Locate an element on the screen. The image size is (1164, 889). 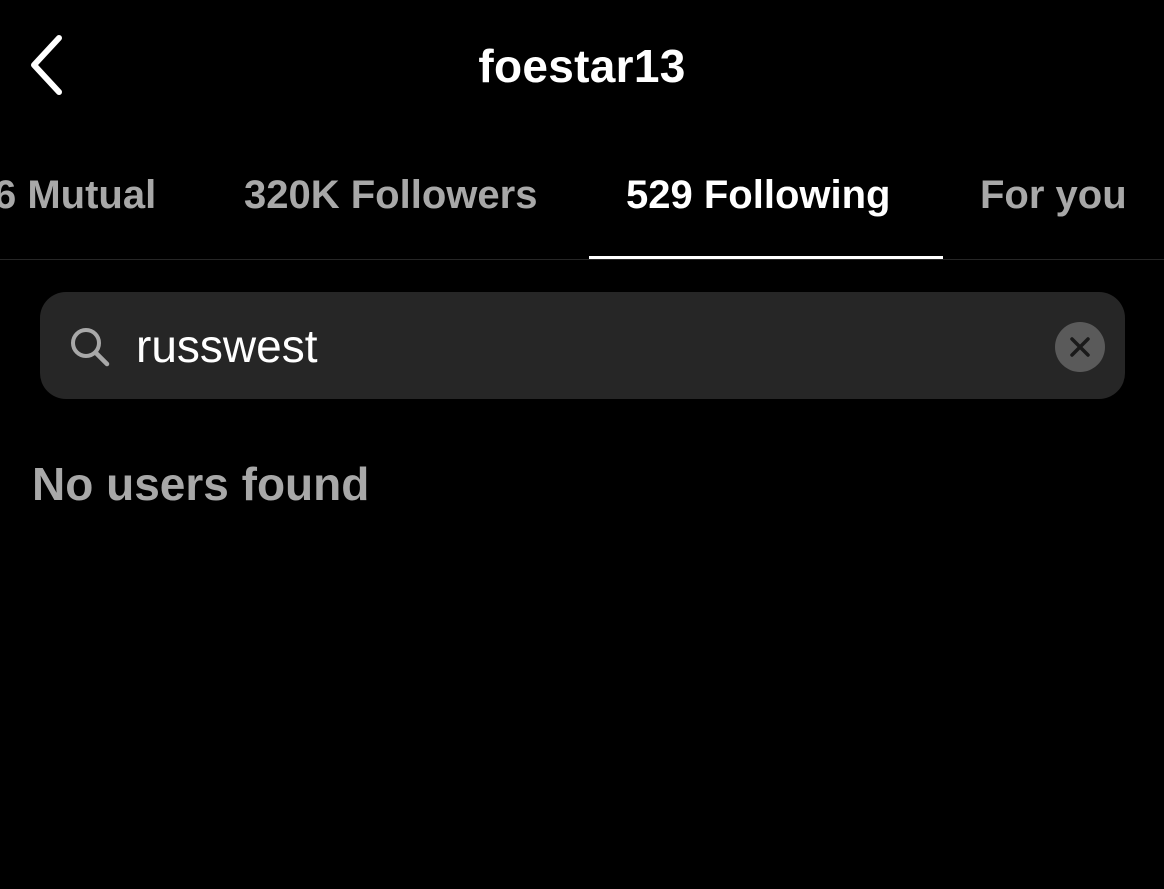
search-input is located at coordinates (576, 346).